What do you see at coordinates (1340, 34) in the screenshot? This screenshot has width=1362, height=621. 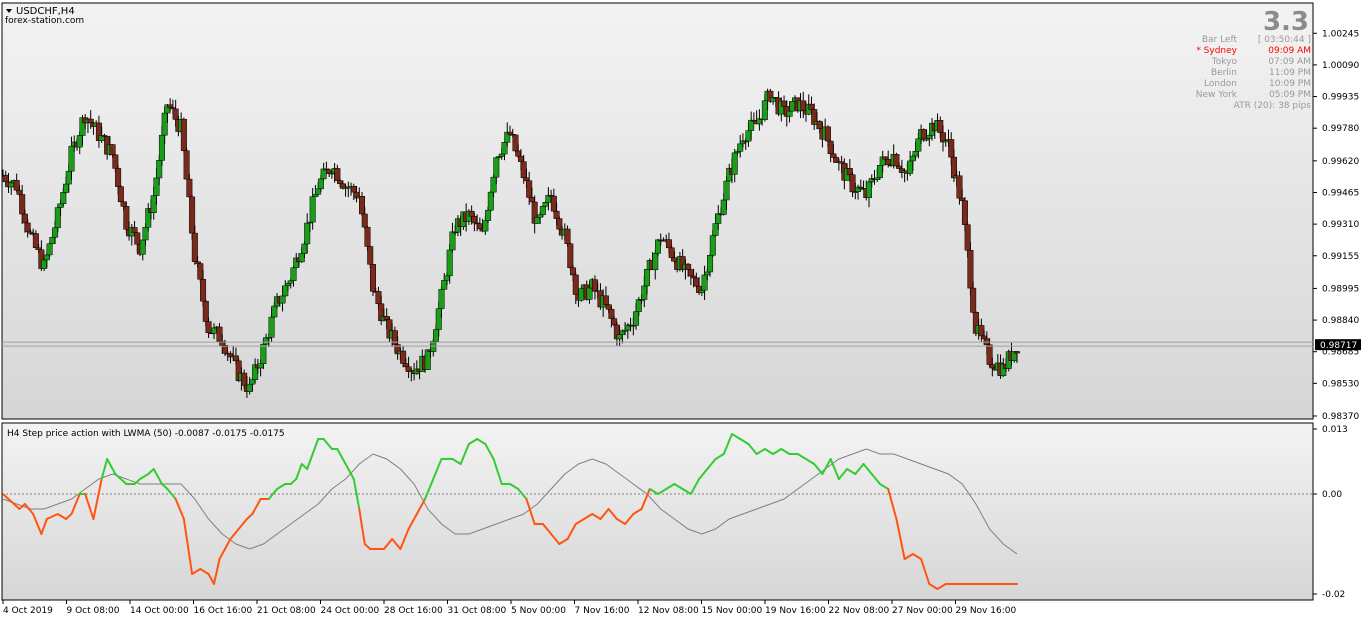 I see `price-tick-label: 1.00245` at bounding box center [1340, 34].